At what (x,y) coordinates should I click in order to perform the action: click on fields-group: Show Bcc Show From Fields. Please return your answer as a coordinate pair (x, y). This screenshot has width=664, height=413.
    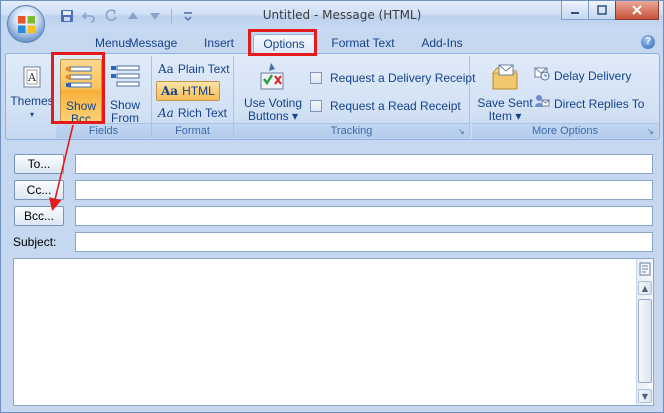
    Looking at the image, I should click on (104, 97).